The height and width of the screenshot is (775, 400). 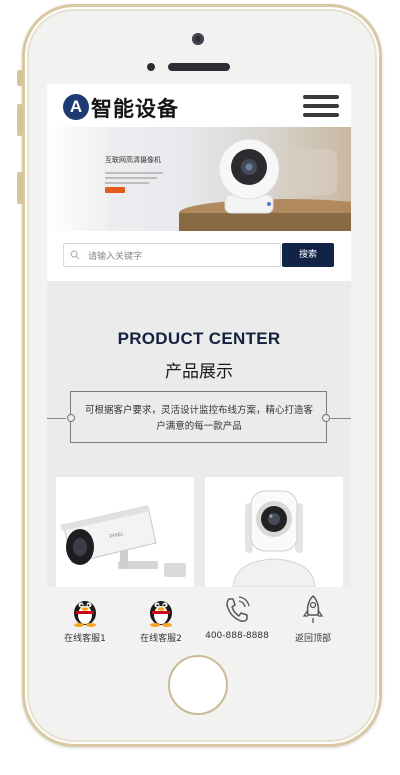 I want to click on menu-icon, so click(x=321, y=106).